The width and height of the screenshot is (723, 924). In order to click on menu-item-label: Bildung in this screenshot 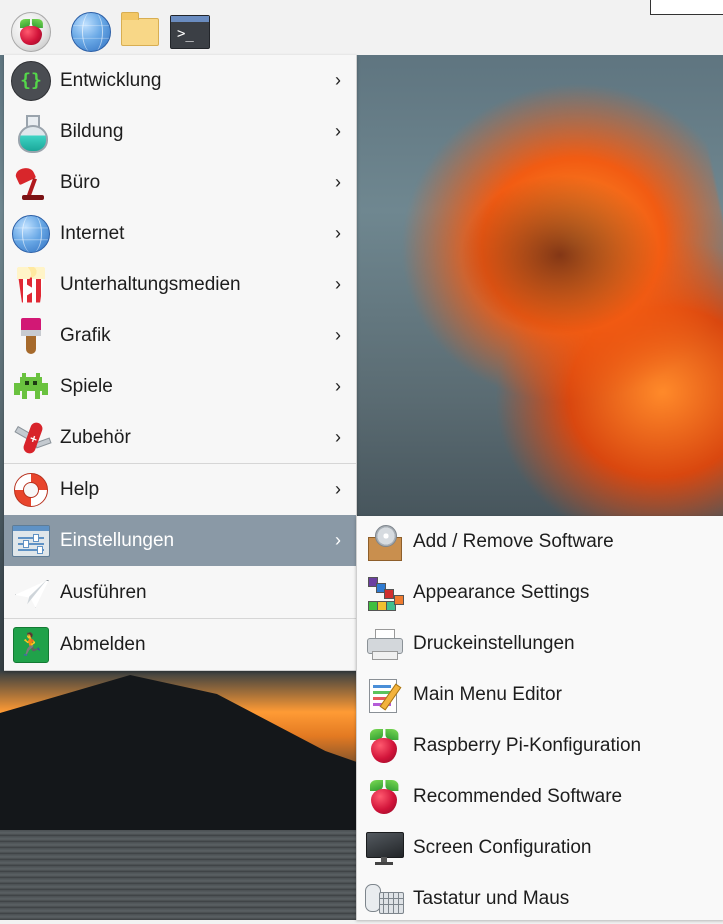, I will do `click(92, 131)`.